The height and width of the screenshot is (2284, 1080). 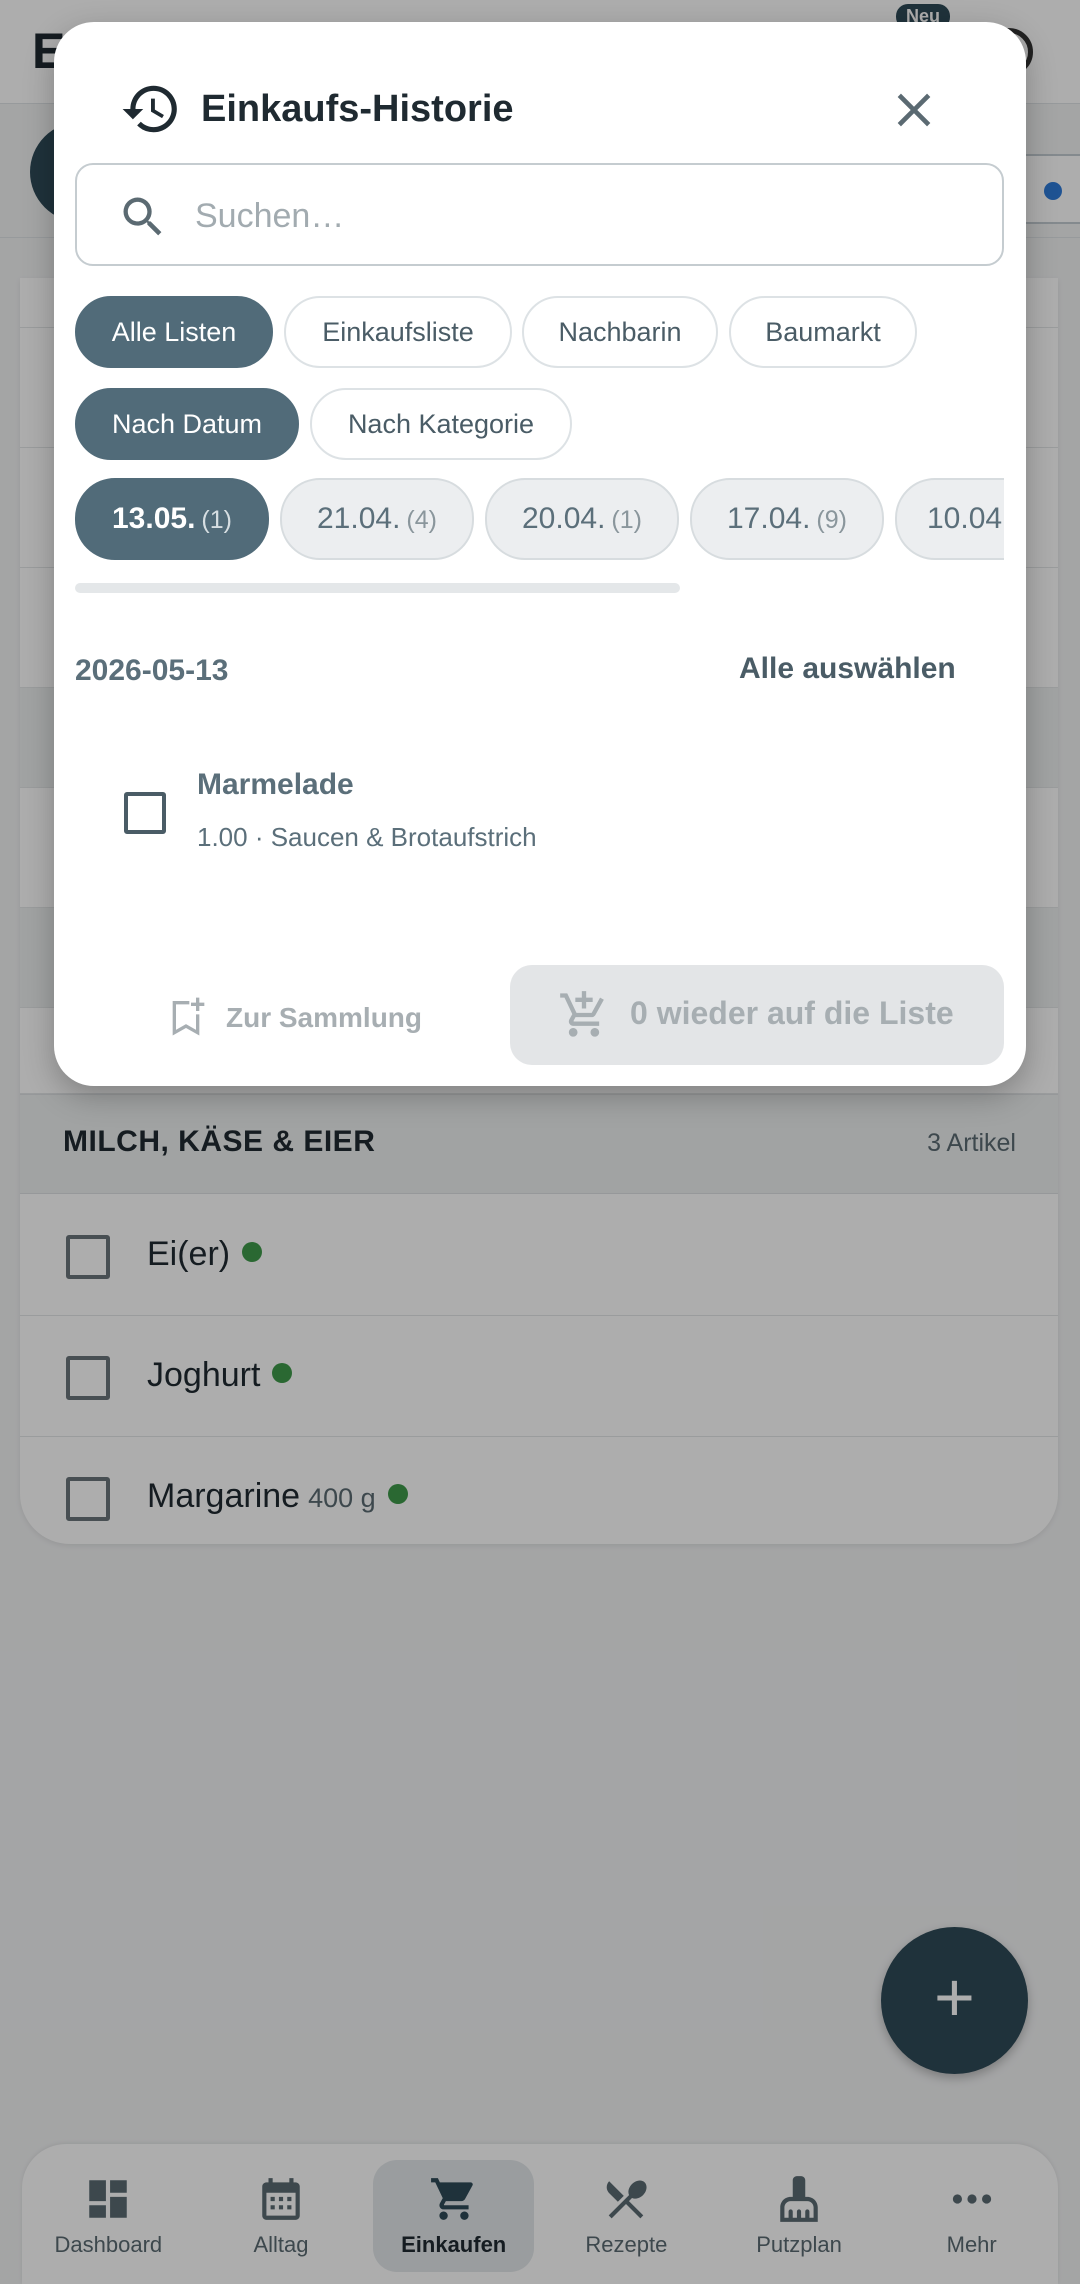 I want to click on entry-checkbox, so click(x=145, y=813).